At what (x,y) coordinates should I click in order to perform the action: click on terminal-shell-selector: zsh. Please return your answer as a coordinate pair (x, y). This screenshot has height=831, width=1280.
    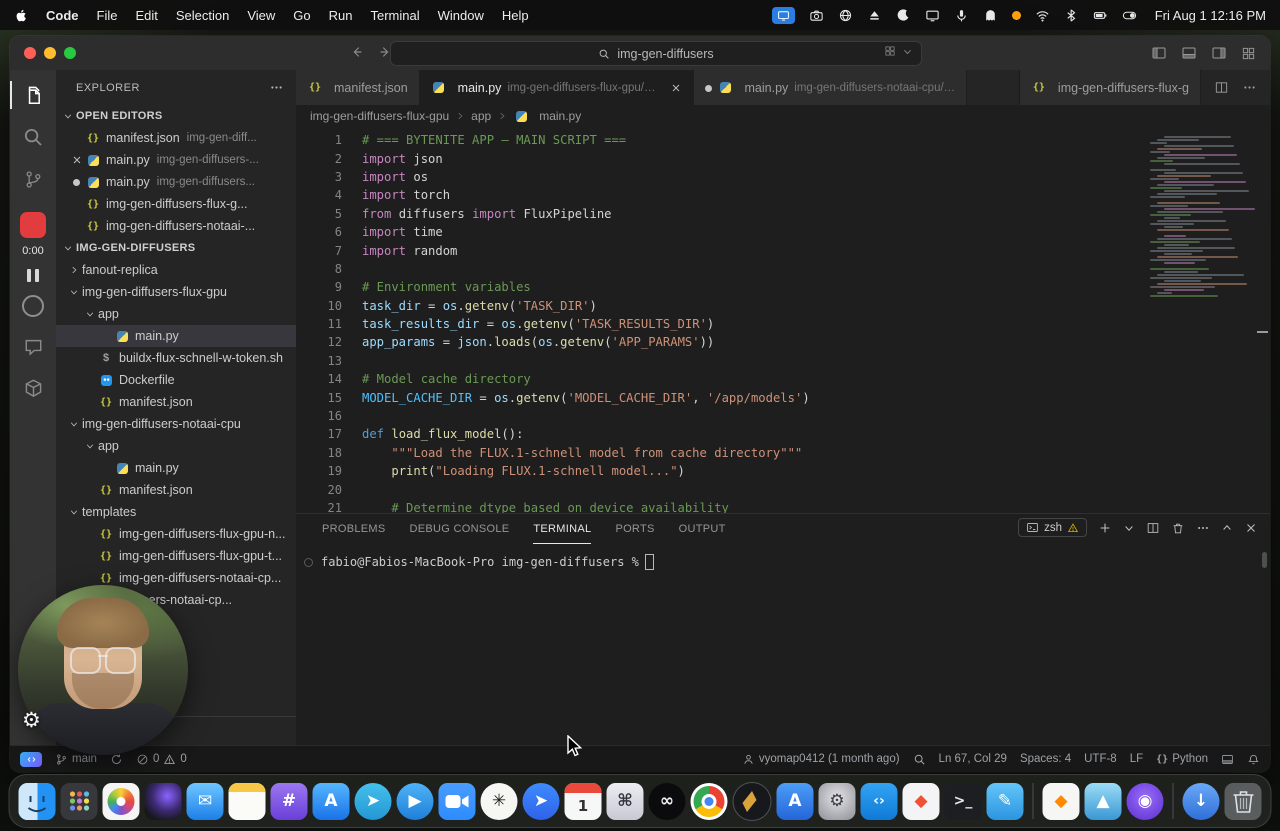
    Looking at the image, I should click on (1052, 527).